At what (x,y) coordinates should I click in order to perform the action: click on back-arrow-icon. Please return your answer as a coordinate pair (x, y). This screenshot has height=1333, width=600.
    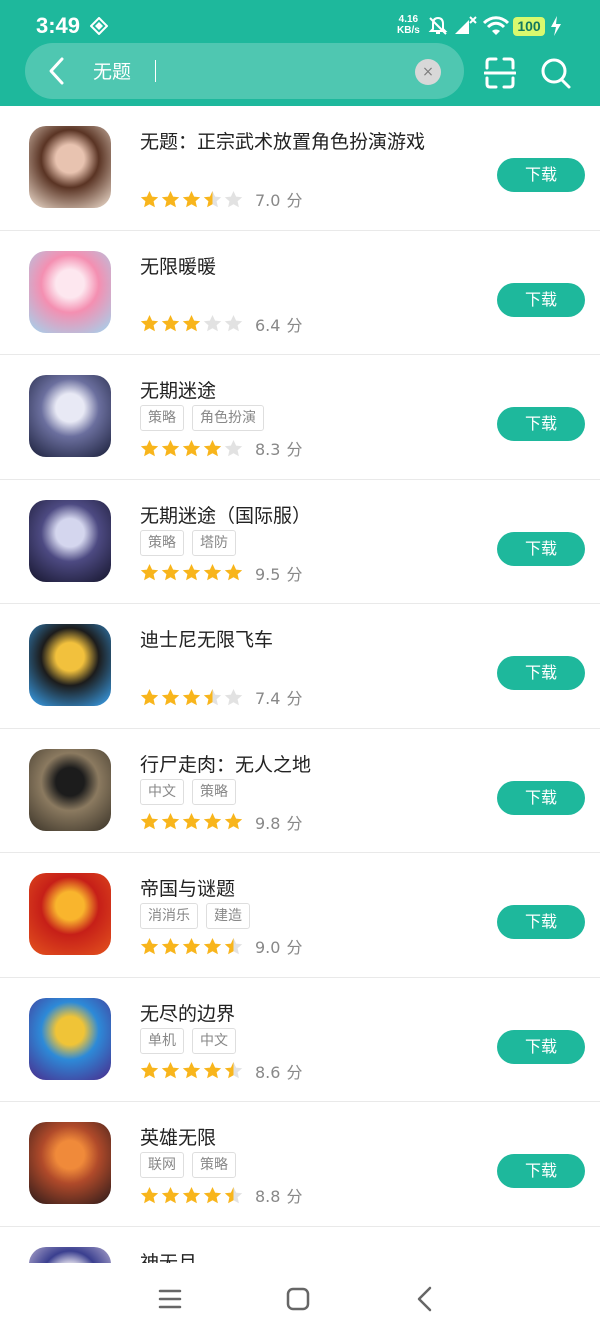
    Looking at the image, I should click on (58, 71).